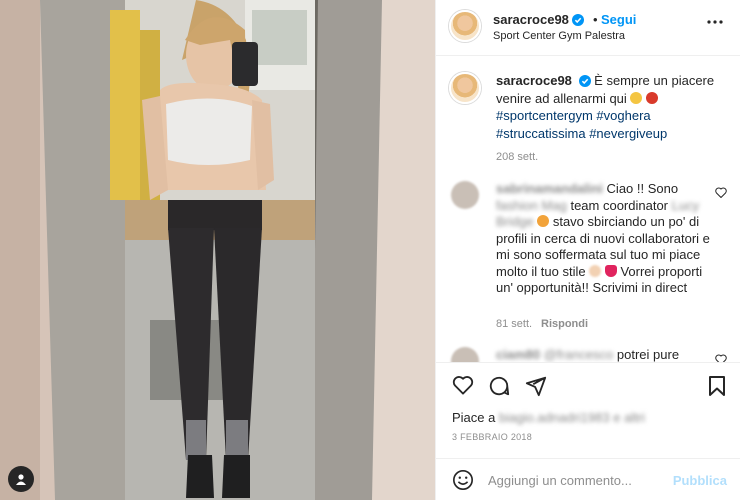 Image resolution: width=740 pixels, height=500 pixels. I want to click on comment: ciam80 @francesco potrei pure, so click(611, 354).